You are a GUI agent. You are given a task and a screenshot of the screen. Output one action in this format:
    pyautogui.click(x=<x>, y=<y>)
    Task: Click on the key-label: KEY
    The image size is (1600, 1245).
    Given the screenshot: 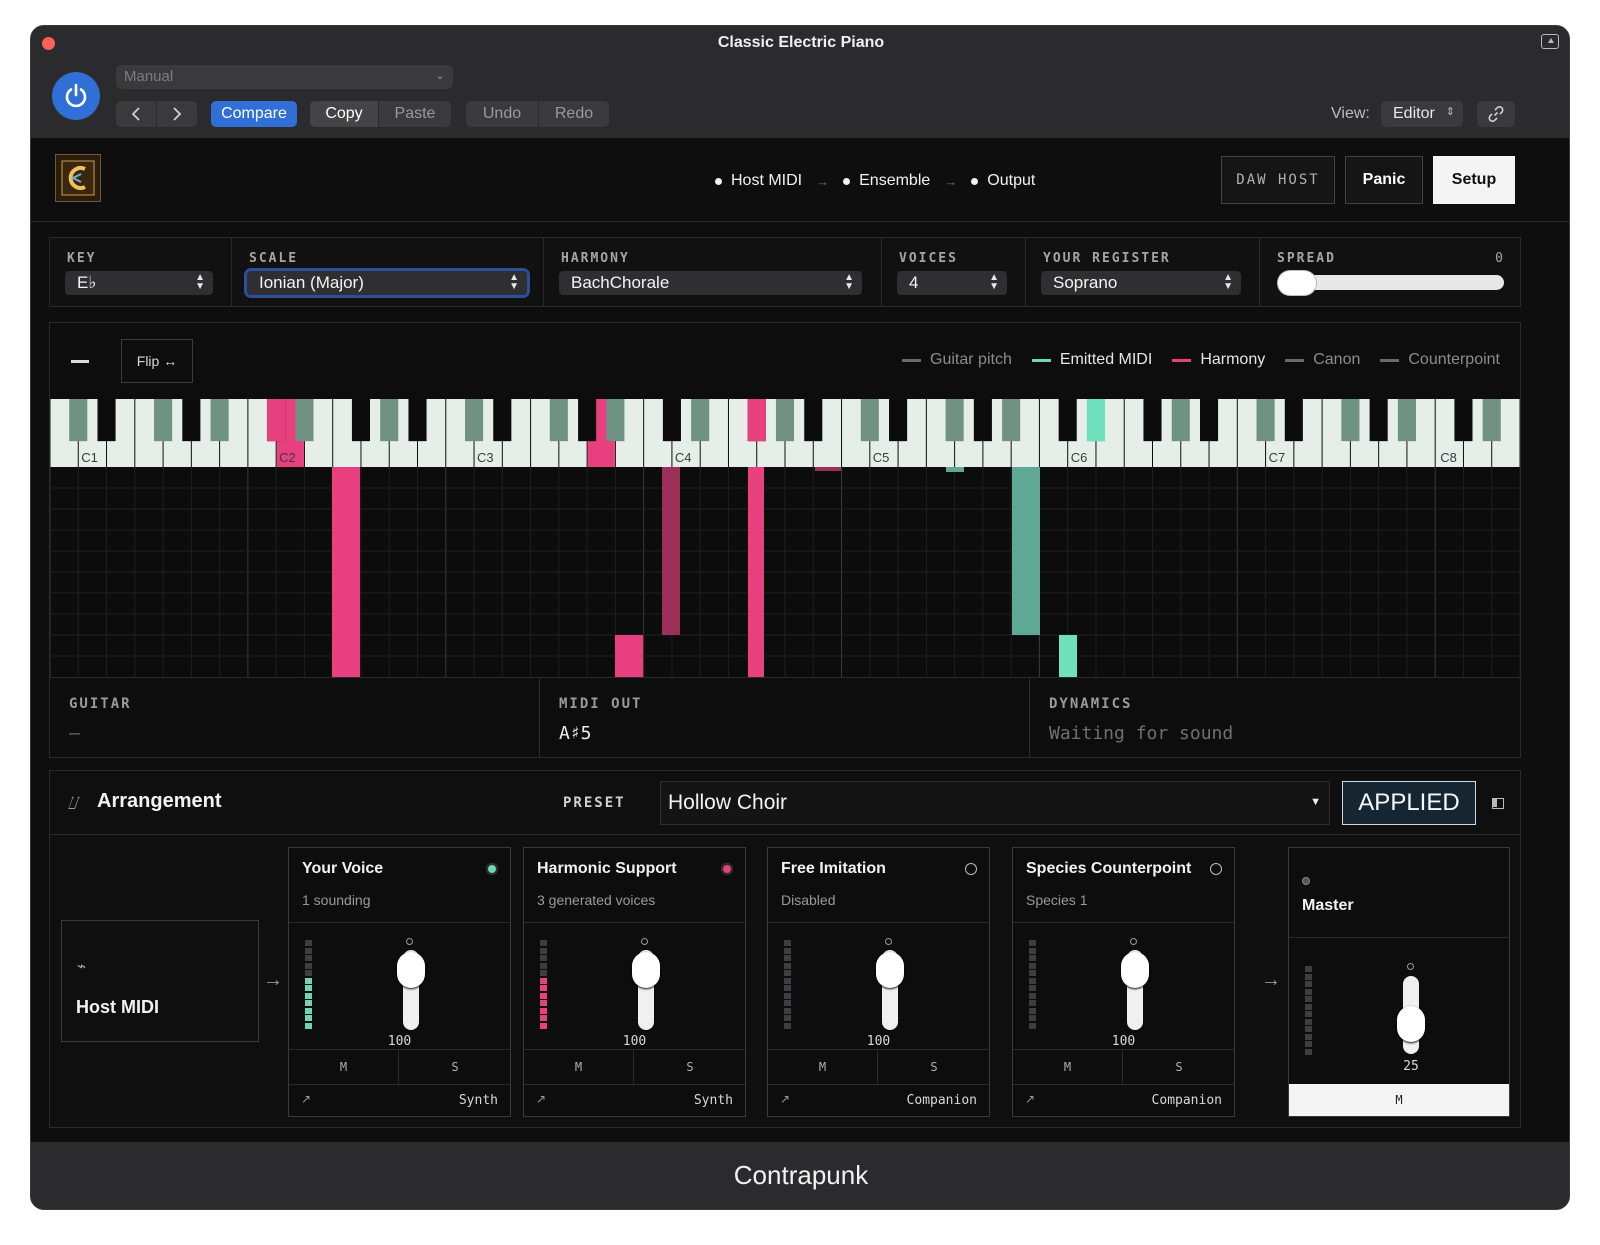 What is the action you would take?
    pyautogui.click(x=82, y=258)
    